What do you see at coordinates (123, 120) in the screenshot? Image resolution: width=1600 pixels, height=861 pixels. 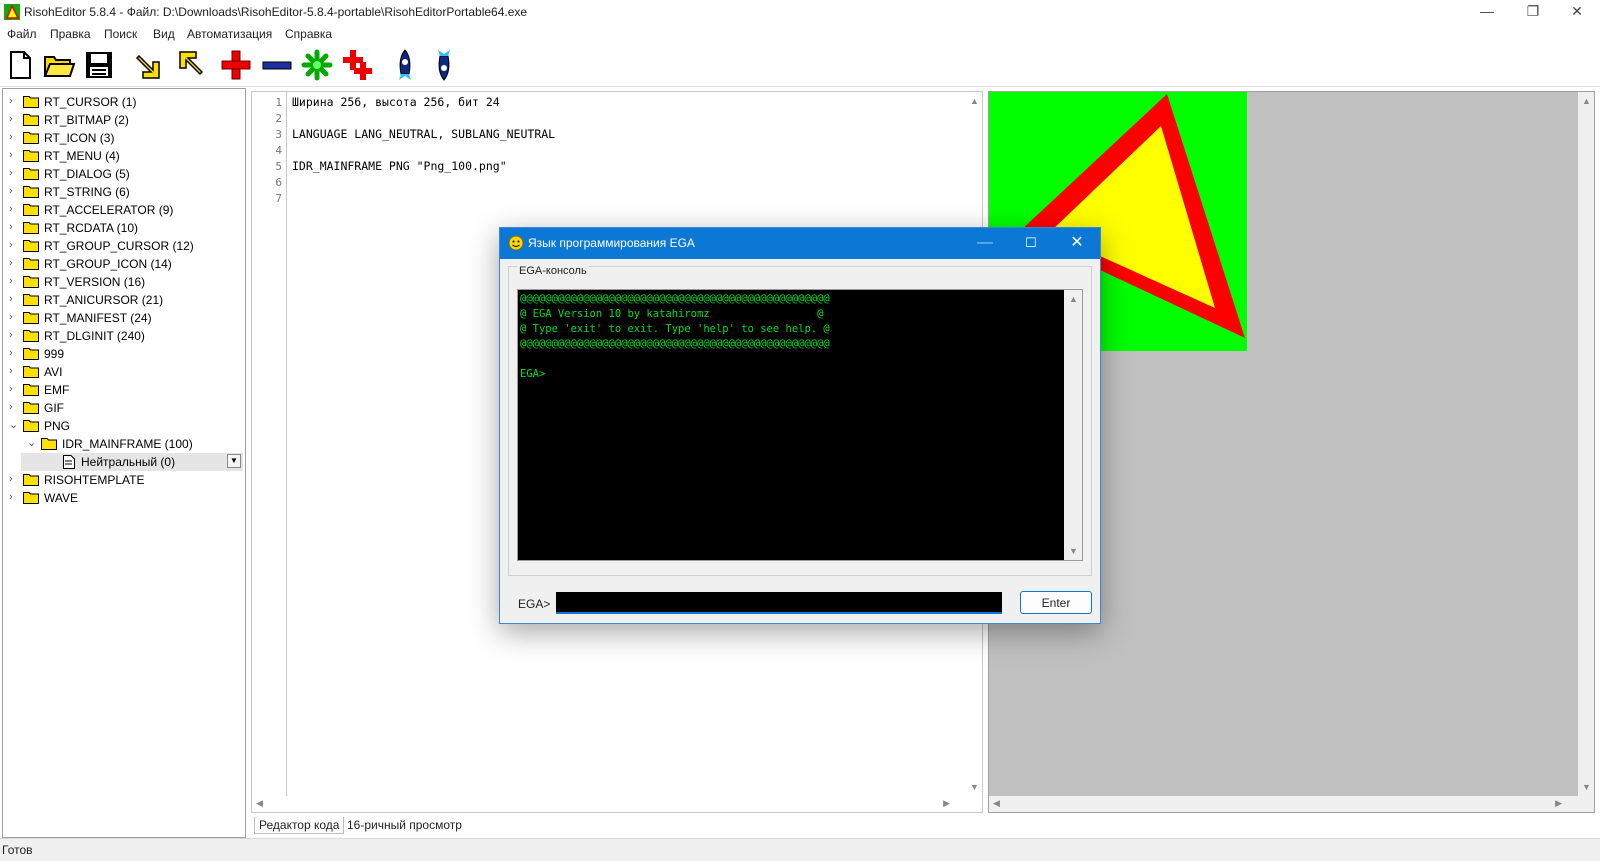 I see `tree-item: › RT_BITMAP (2)` at bounding box center [123, 120].